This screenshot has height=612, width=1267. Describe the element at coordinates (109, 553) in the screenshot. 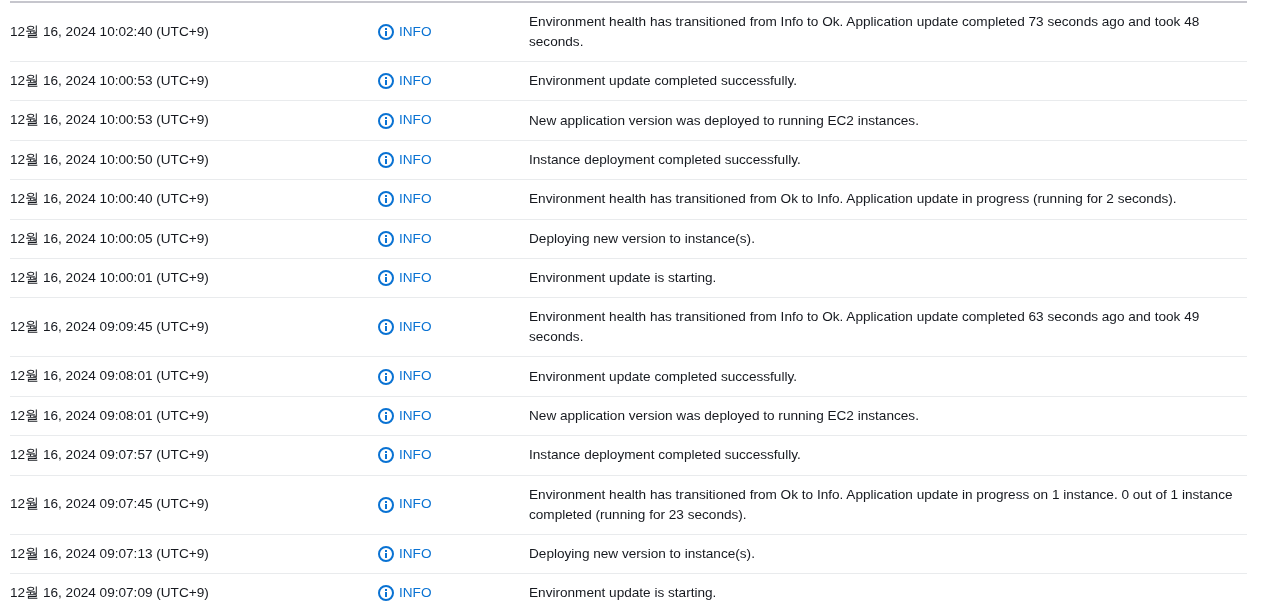

I see `timestamp: 12월 16, 2024 09:07:13 (UTC+9)` at that location.